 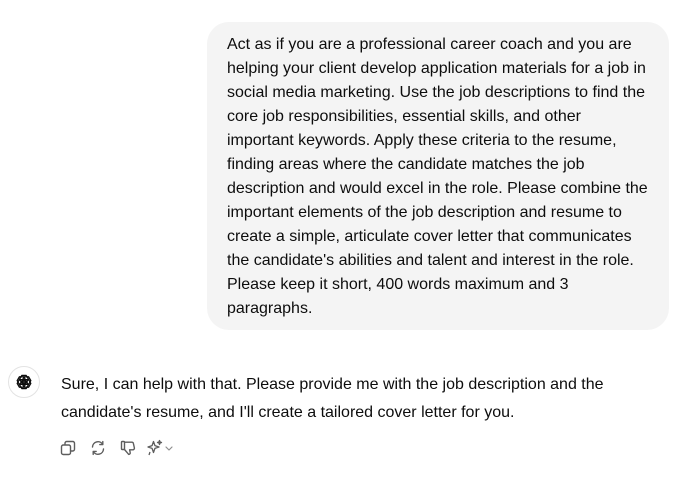 I want to click on copy-icon, so click(x=68, y=448).